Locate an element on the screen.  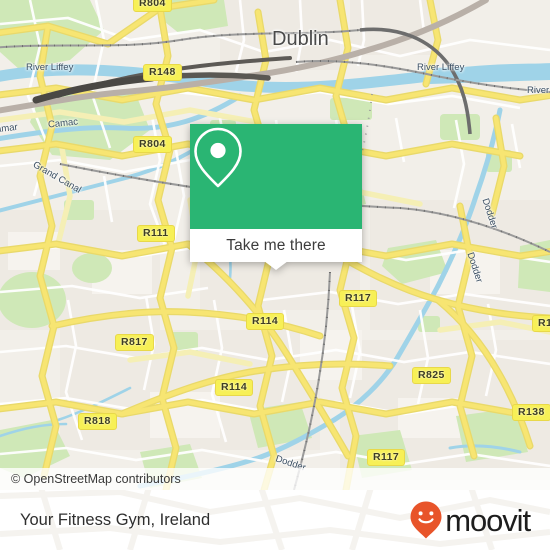
destination-popup-card: Take me there is located at coordinates (276, 197).